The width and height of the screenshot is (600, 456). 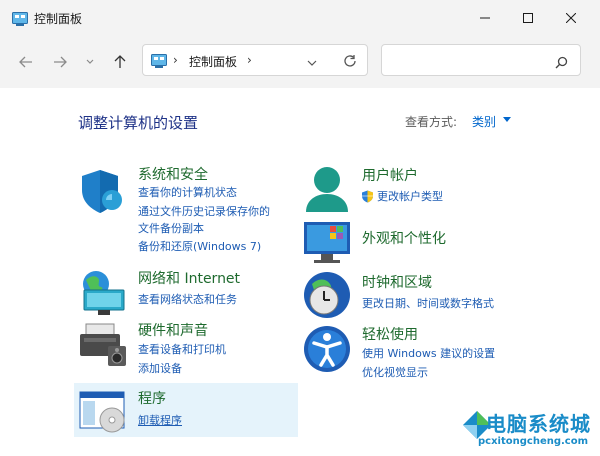 I want to click on accessibility-icon, so click(x=327, y=349).